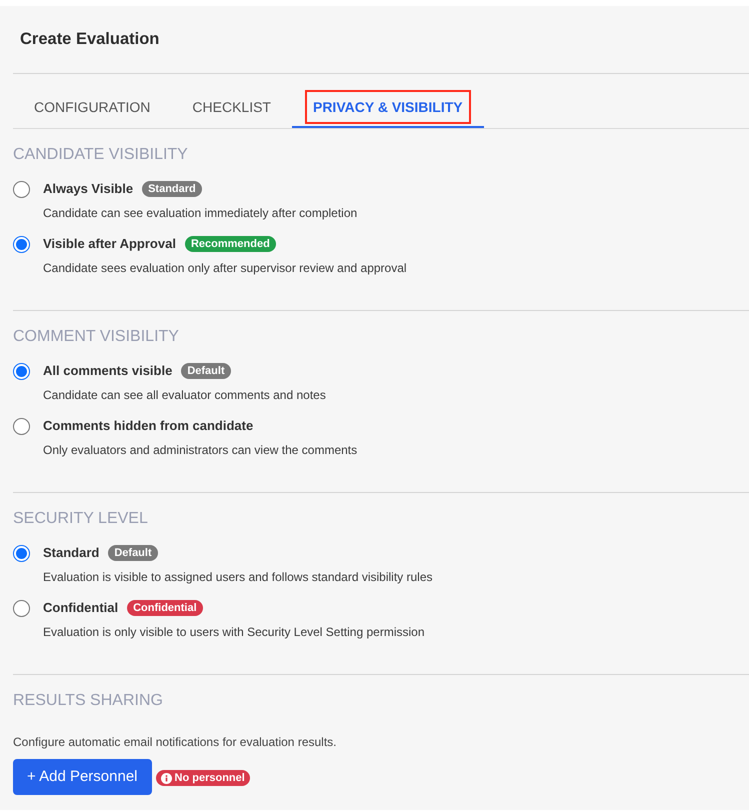 The height and width of the screenshot is (812, 749). Describe the element at coordinates (88, 701) in the screenshot. I see `section-heading: RESULTS SHARING` at that location.